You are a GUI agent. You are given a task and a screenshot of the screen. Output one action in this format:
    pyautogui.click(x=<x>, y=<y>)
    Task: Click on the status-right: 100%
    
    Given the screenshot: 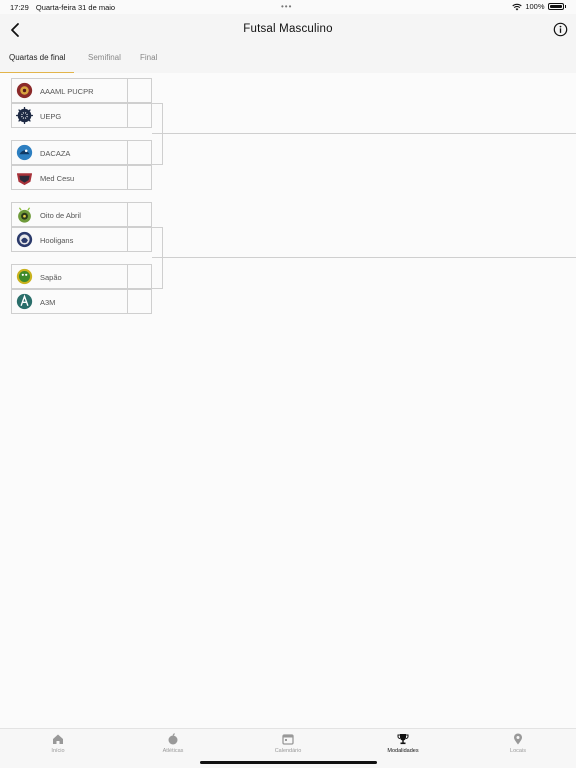 What is the action you would take?
    pyautogui.click(x=539, y=6)
    